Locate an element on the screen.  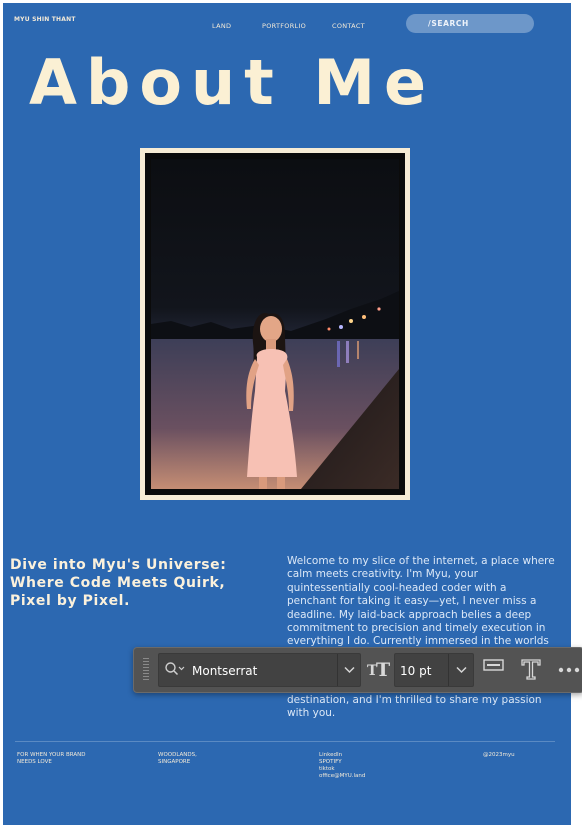
search-bar: /SEARCH is located at coordinates (470, 23).